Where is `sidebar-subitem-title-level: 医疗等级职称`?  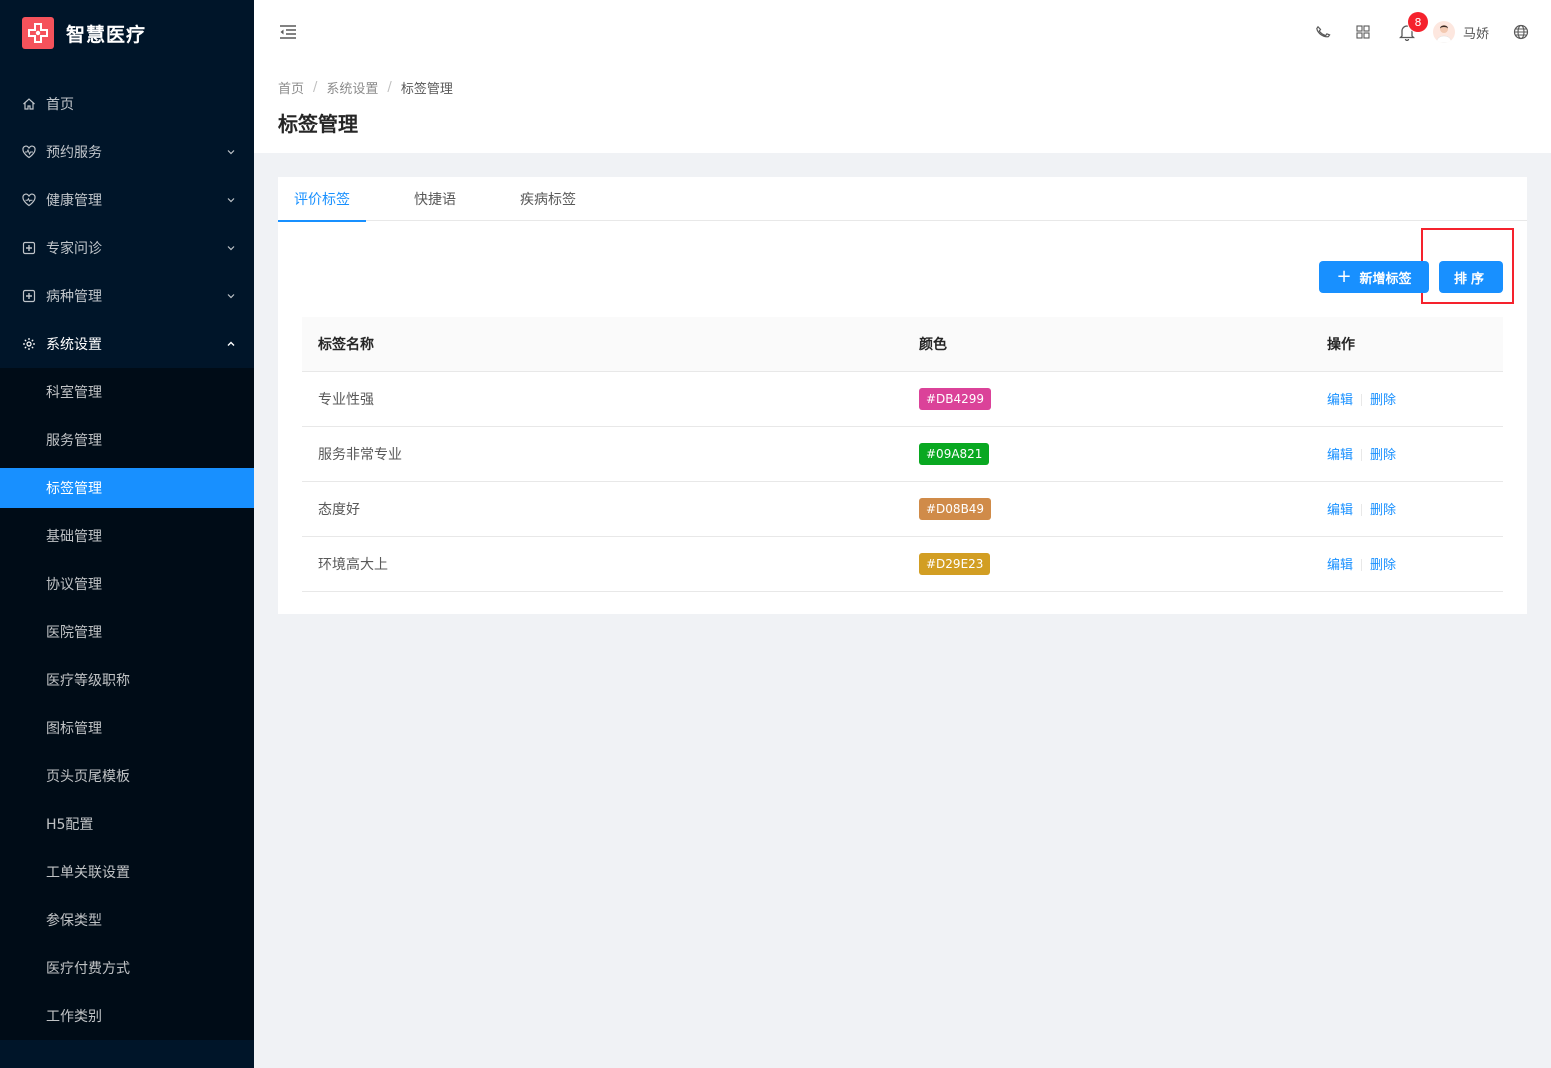
sidebar-subitem-title-level: 医疗等级职称 is located at coordinates (127, 680).